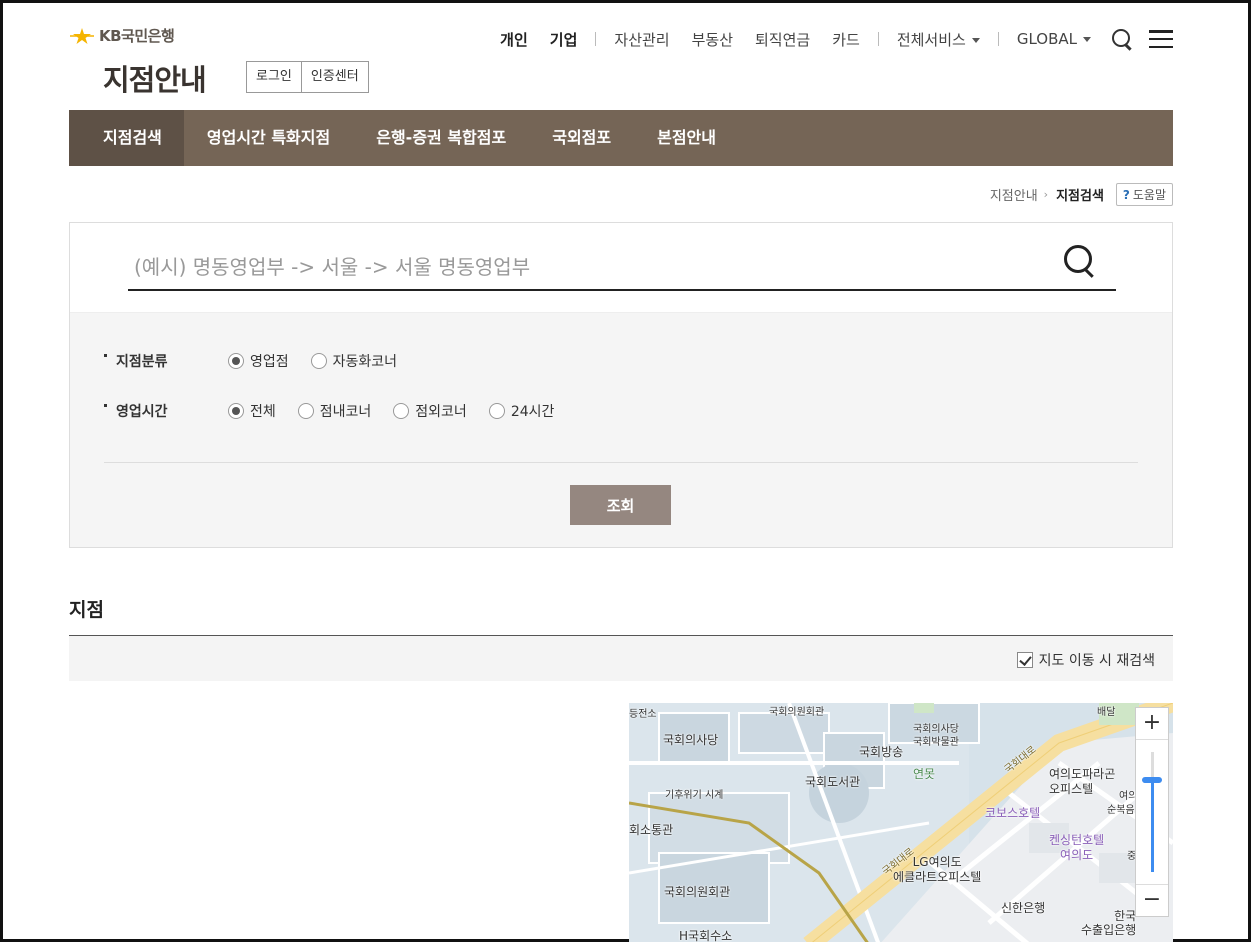 The height and width of the screenshot is (942, 1251). Describe the element at coordinates (924, 774) in the screenshot. I see `map-label: 연못` at that location.